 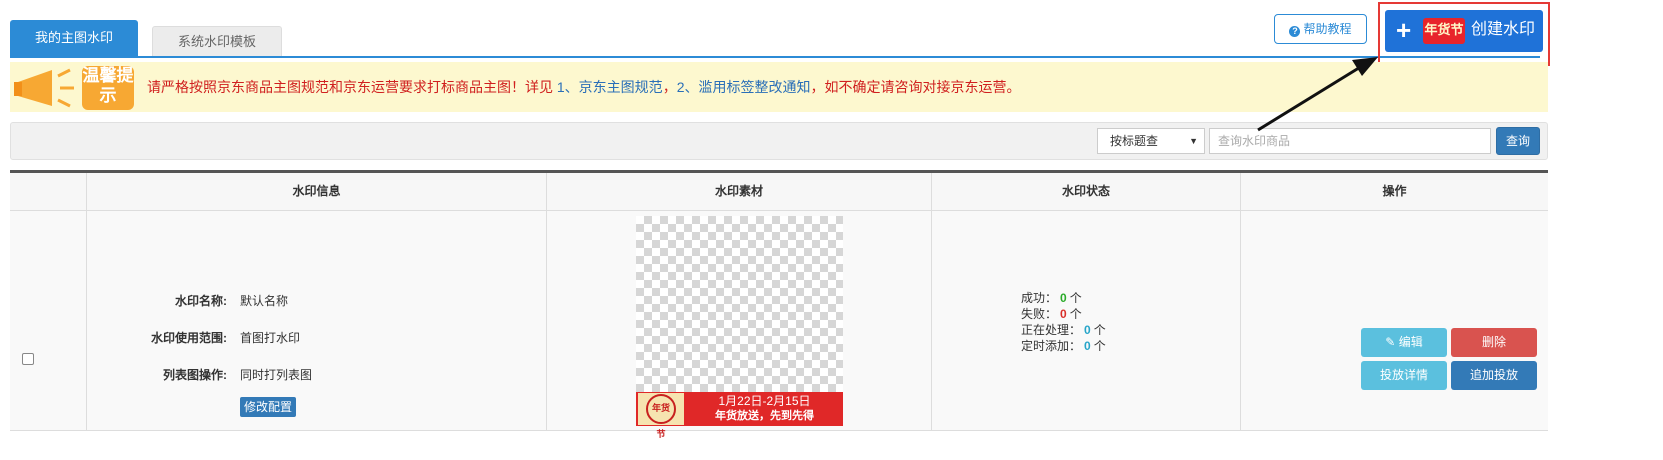 I want to click on info-list-op: 列表图操作: 同时打列表图, so click(x=199, y=375).